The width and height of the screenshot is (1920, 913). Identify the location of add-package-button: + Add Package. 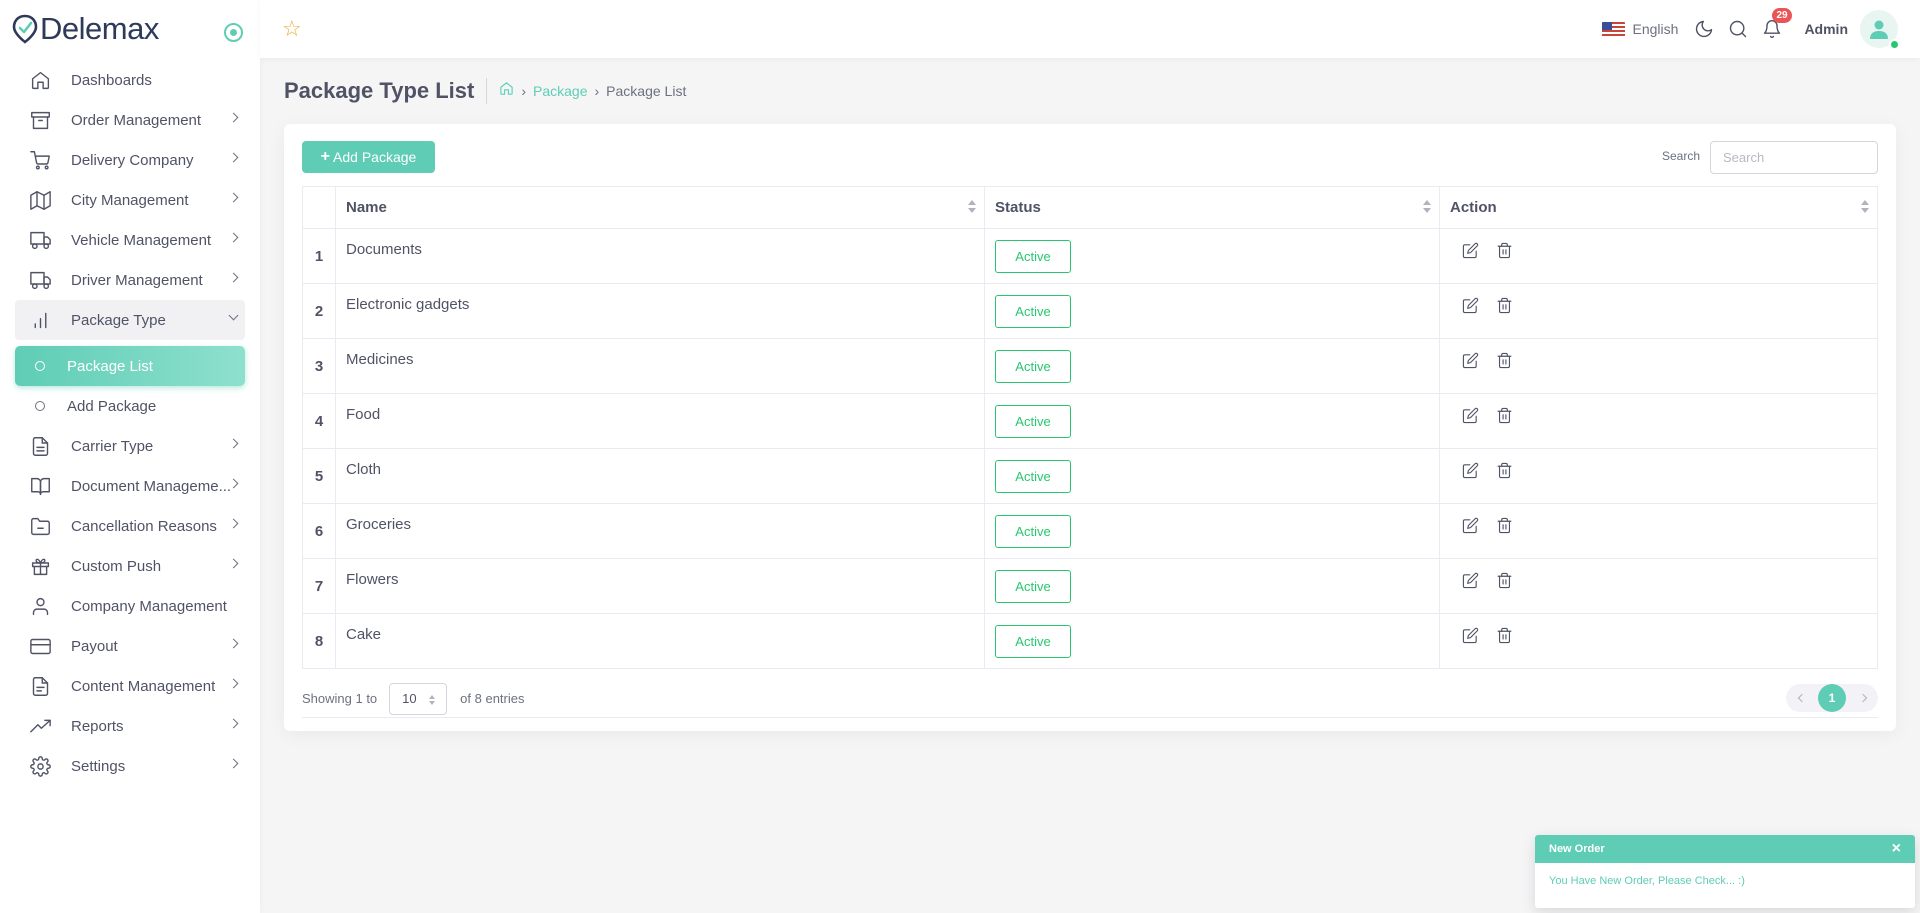
(368, 157).